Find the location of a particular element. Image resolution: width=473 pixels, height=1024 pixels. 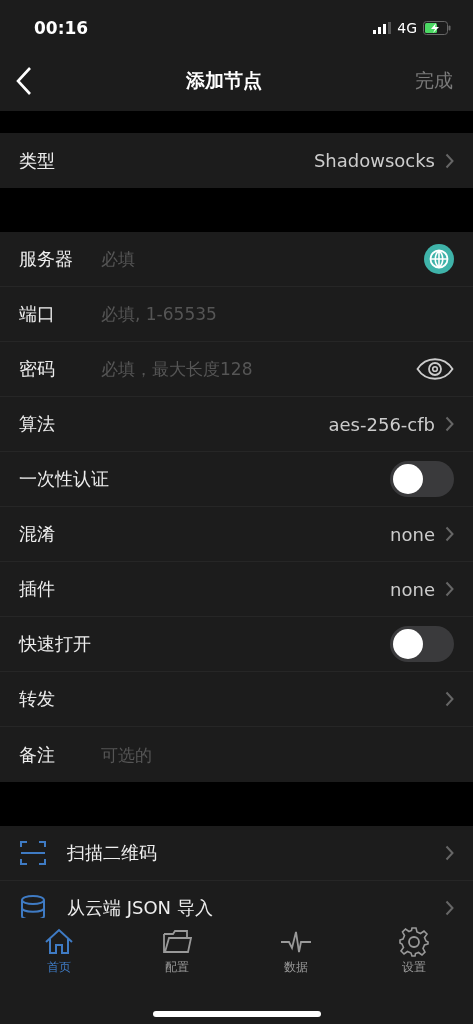

row-label: 插件 is located at coordinates (37, 589).